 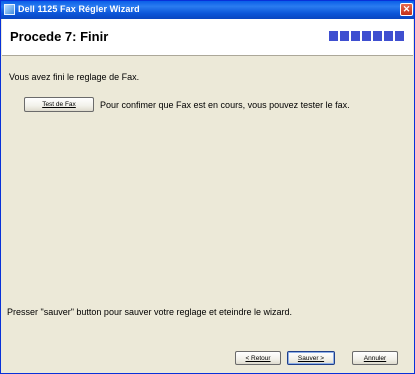 What do you see at coordinates (59, 36) in the screenshot?
I see `page-title: Procede 7: Finir` at bounding box center [59, 36].